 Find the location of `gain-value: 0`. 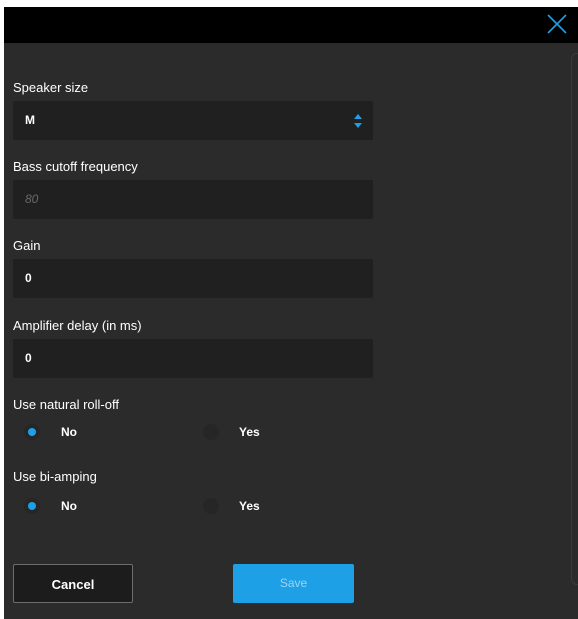

gain-value: 0 is located at coordinates (28, 278).